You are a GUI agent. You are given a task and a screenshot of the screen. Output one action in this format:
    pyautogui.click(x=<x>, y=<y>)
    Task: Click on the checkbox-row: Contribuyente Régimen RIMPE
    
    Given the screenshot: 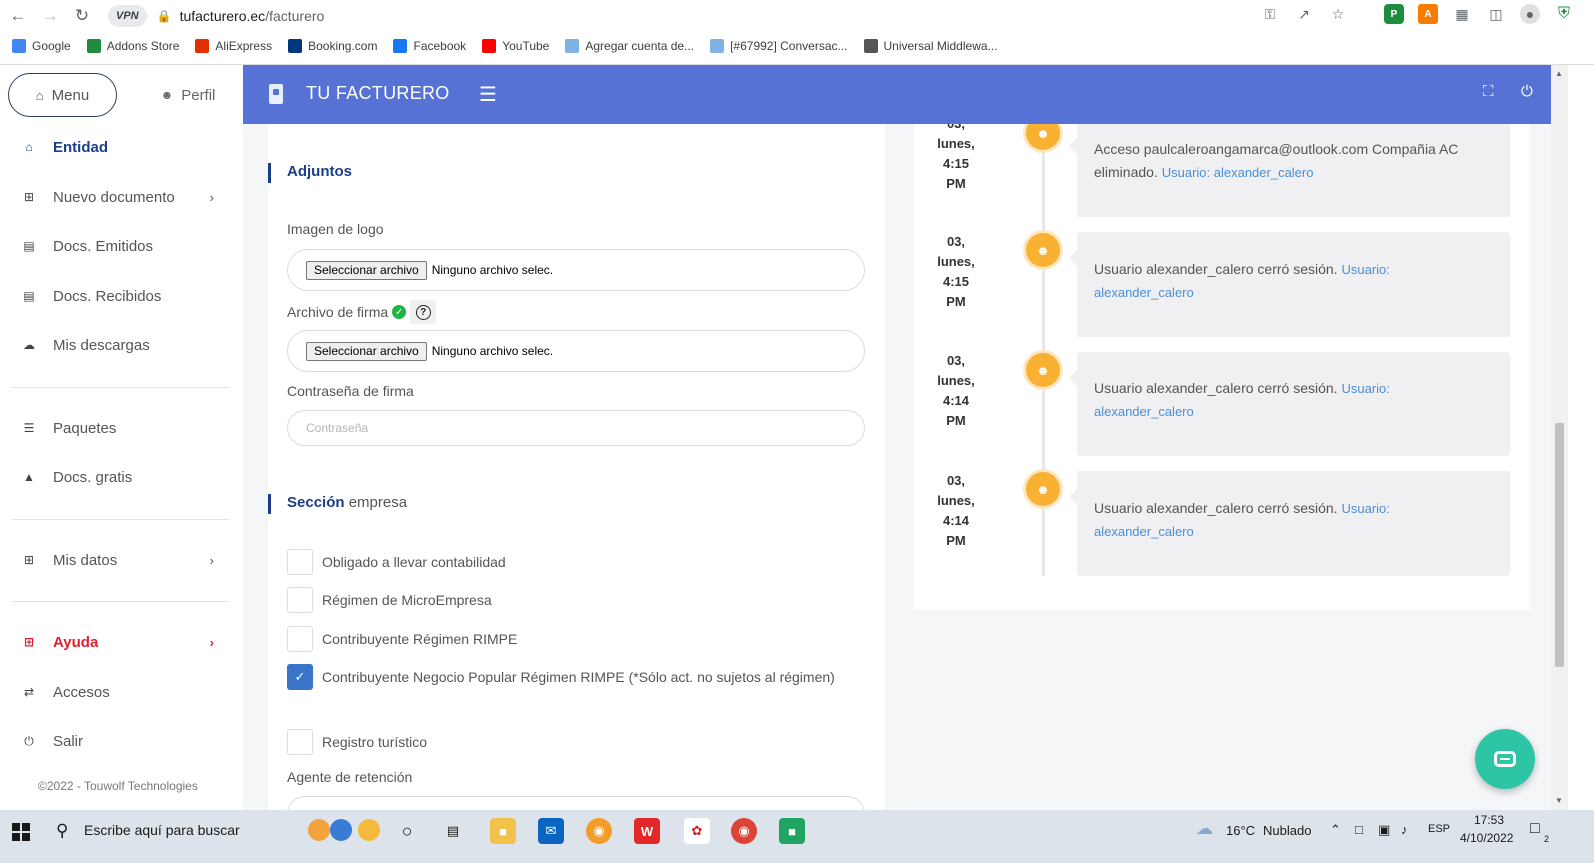 What is the action you would take?
    pyautogui.click(x=564, y=639)
    